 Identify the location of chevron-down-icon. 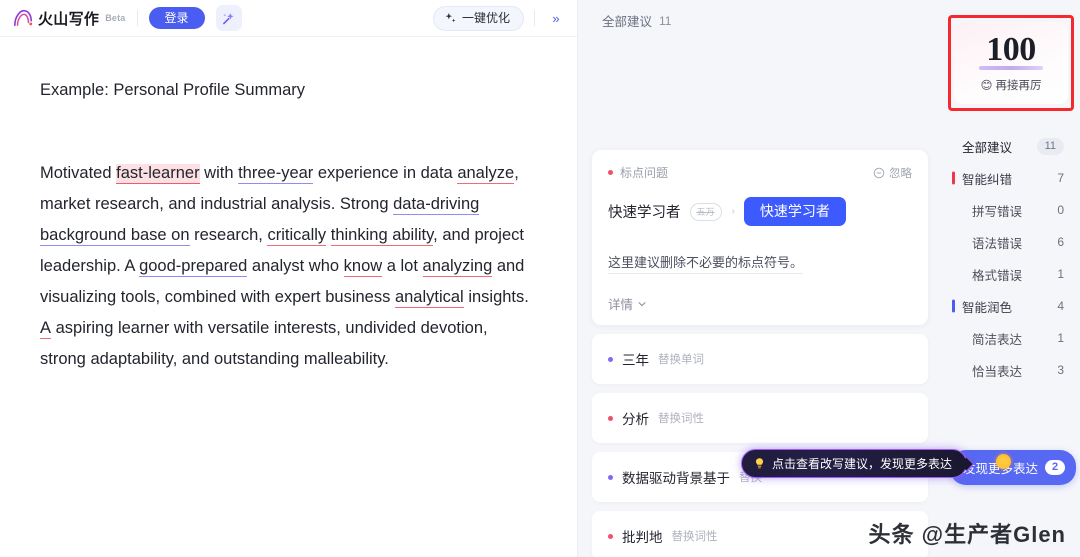
(642, 304).